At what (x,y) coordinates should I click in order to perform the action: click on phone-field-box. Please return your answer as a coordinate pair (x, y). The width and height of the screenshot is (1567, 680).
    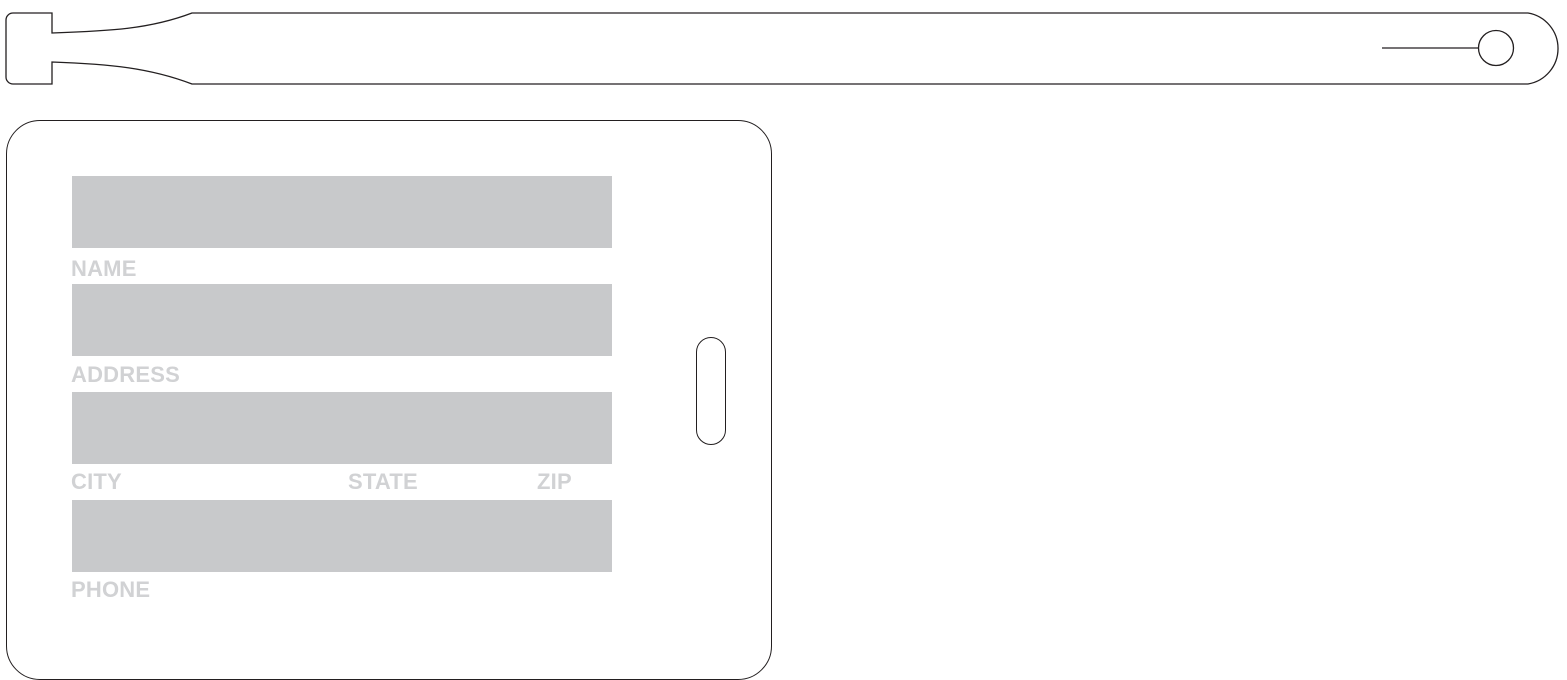
    Looking at the image, I should click on (342, 536).